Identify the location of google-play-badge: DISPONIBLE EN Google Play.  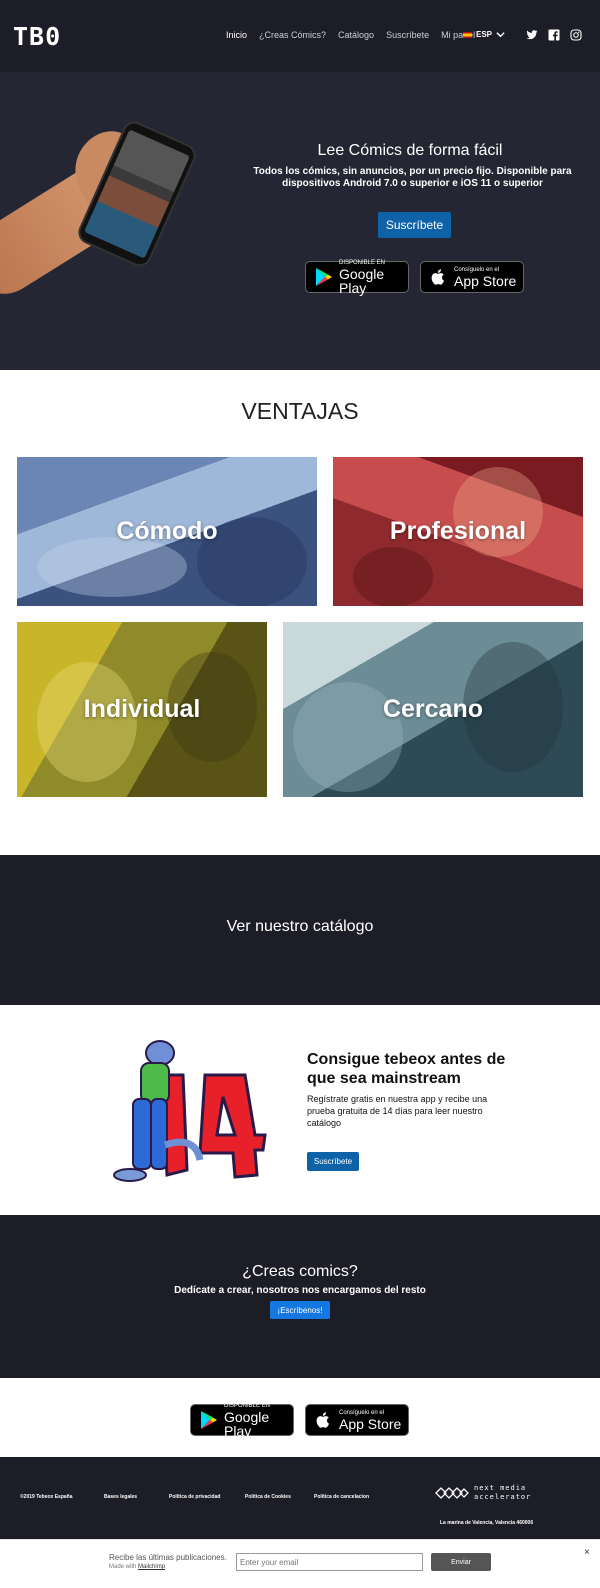
(357, 277).